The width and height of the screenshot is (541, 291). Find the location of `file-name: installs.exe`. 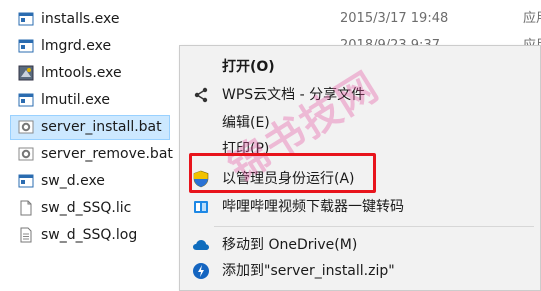

file-name: installs.exe is located at coordinates (80, 19).